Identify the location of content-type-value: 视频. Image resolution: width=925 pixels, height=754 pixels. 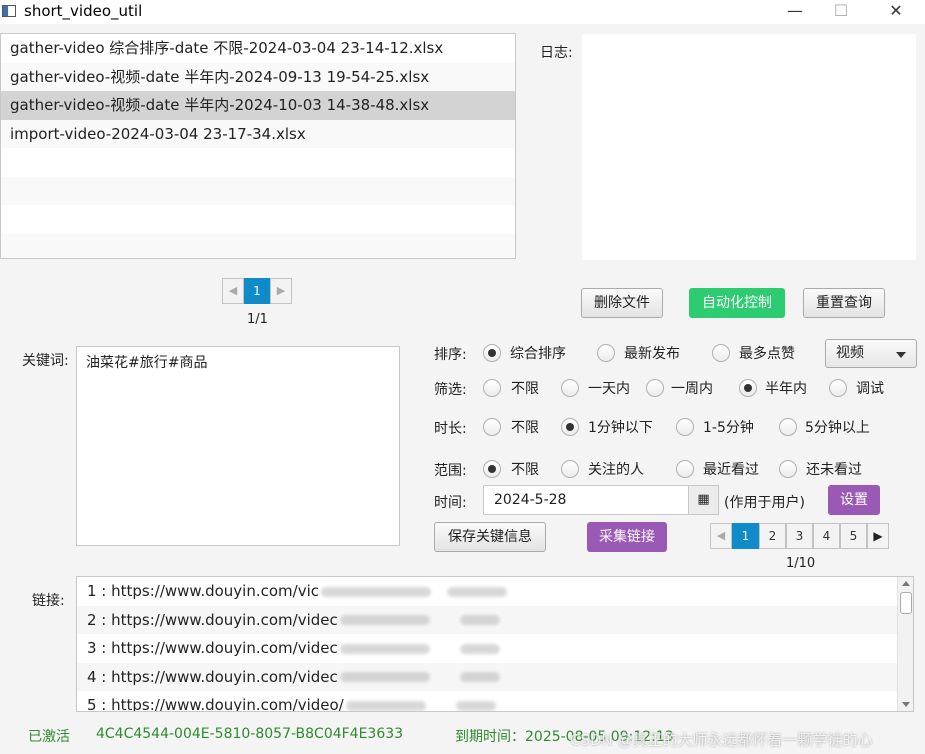
(850, 353).